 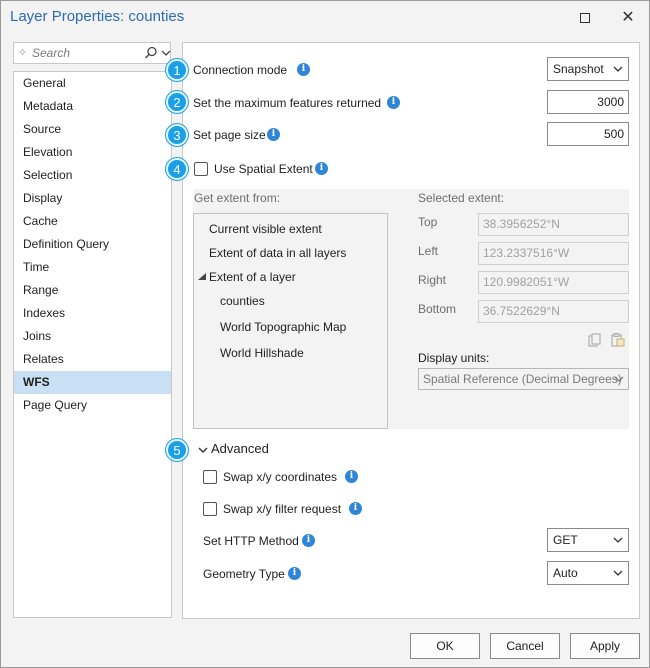 What do you see at coordinates (588, 134) in the screenshot?
I see `page-size-input: 500` at bounding box center [588, 134].